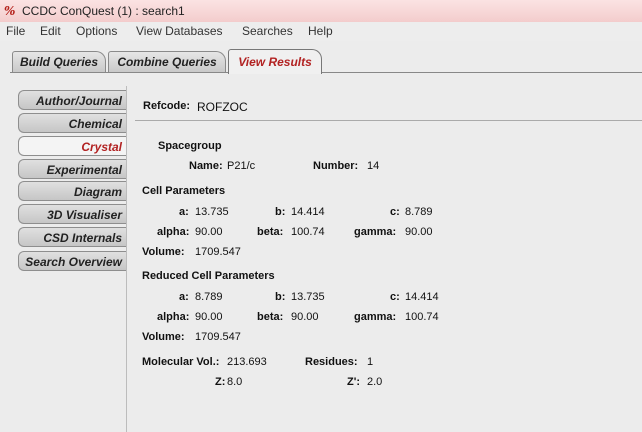 The width and height of the screenshot is (642, 432). I want to click on cell-volume-label: Volume:, so click(163, 252).